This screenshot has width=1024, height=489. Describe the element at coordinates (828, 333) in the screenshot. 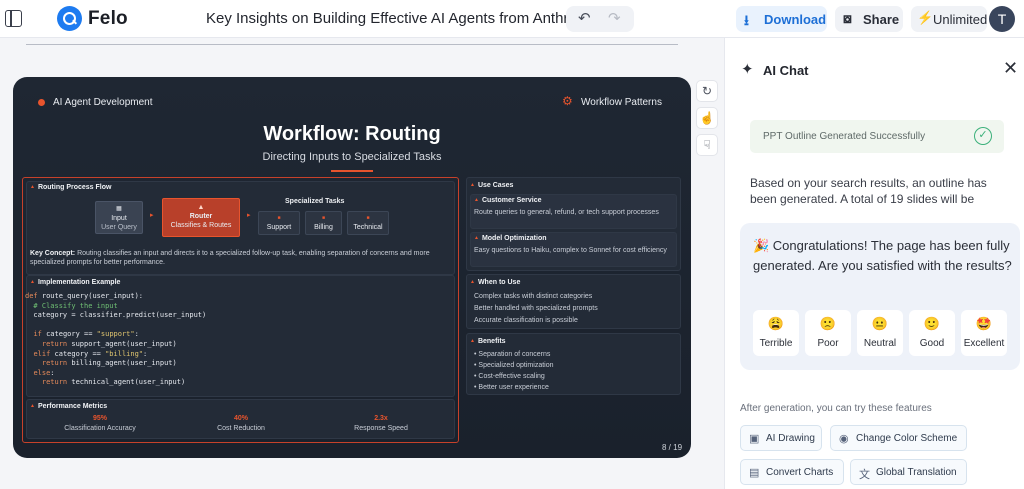

I see `rating-poor-button: 🙁 Poor` at that location.